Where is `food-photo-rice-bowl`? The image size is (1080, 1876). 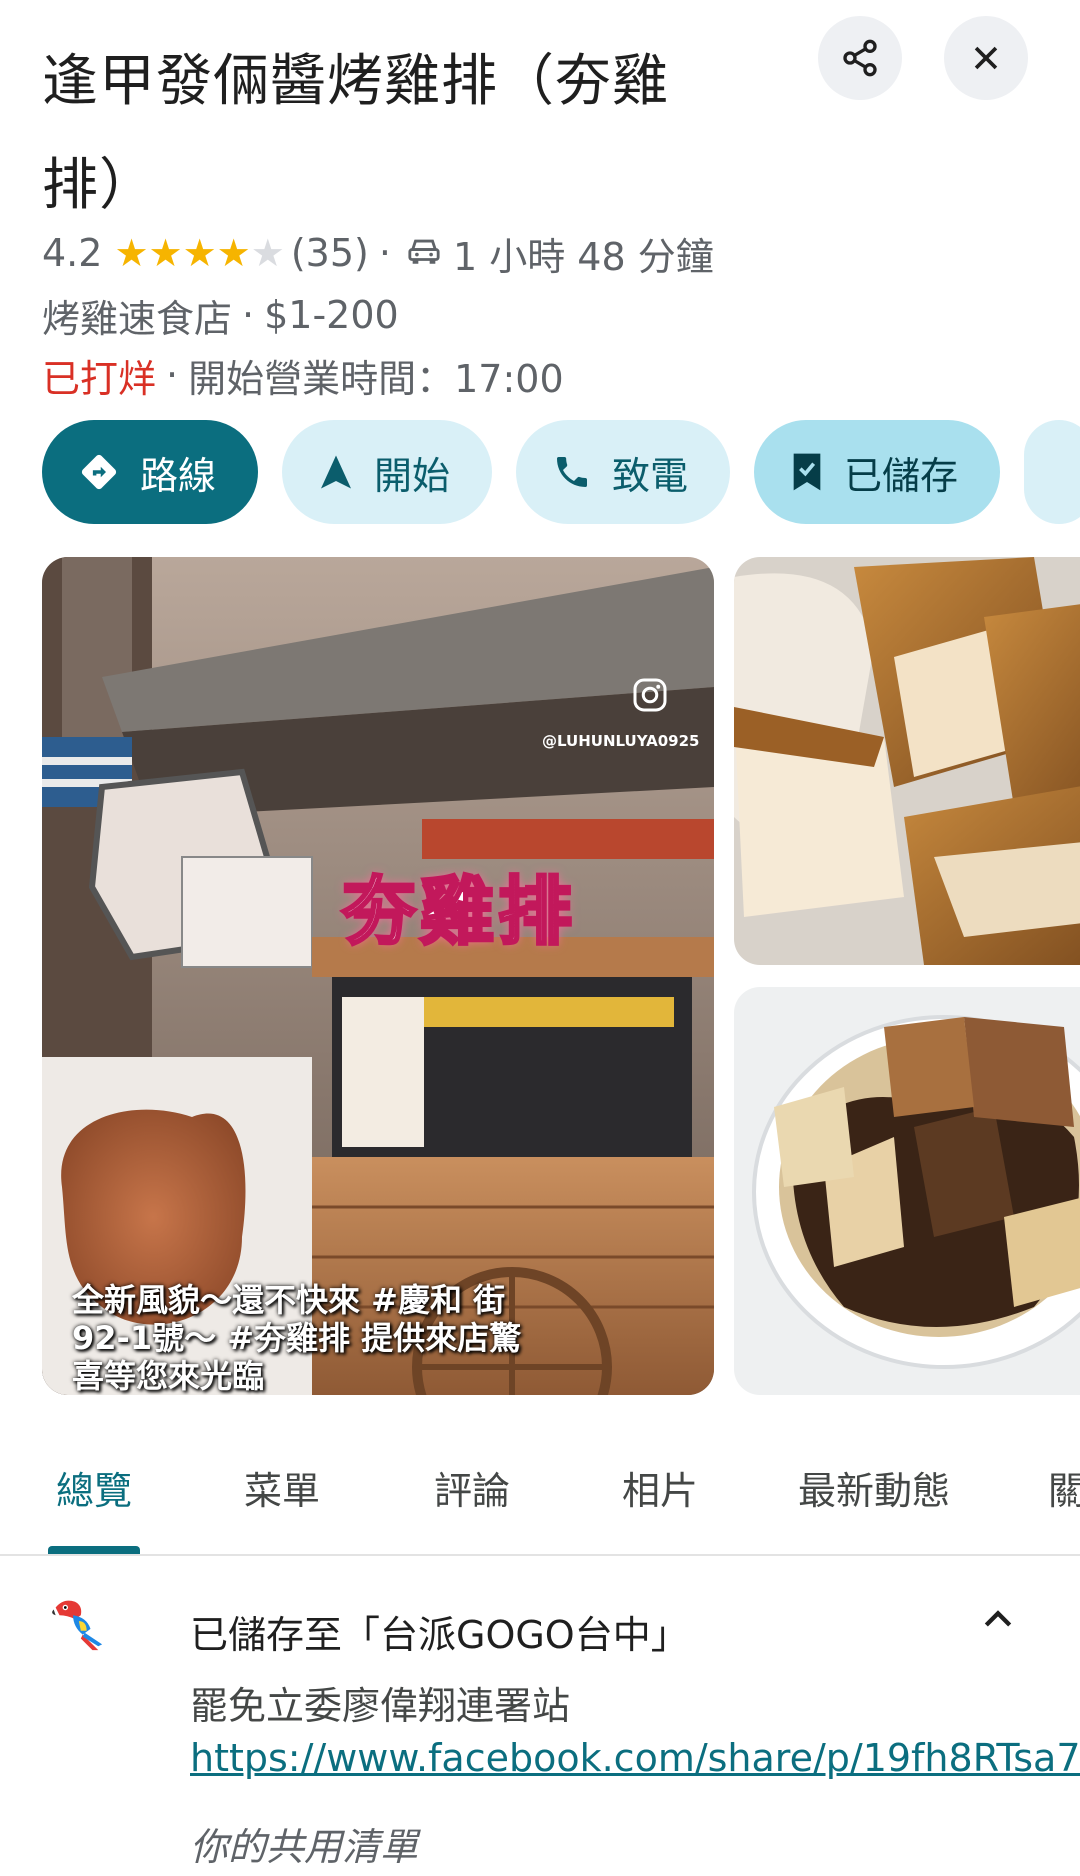 food-photo-rice-bowl is located at coordinates (907, 1191).